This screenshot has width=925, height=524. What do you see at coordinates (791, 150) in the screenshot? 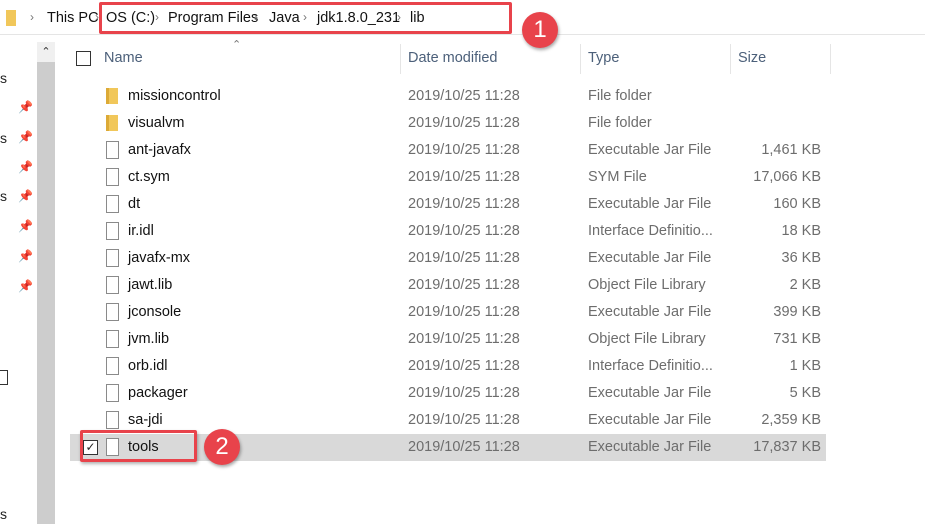
I see `file-size: 1,461 KB` at bounding box center [791, 150].